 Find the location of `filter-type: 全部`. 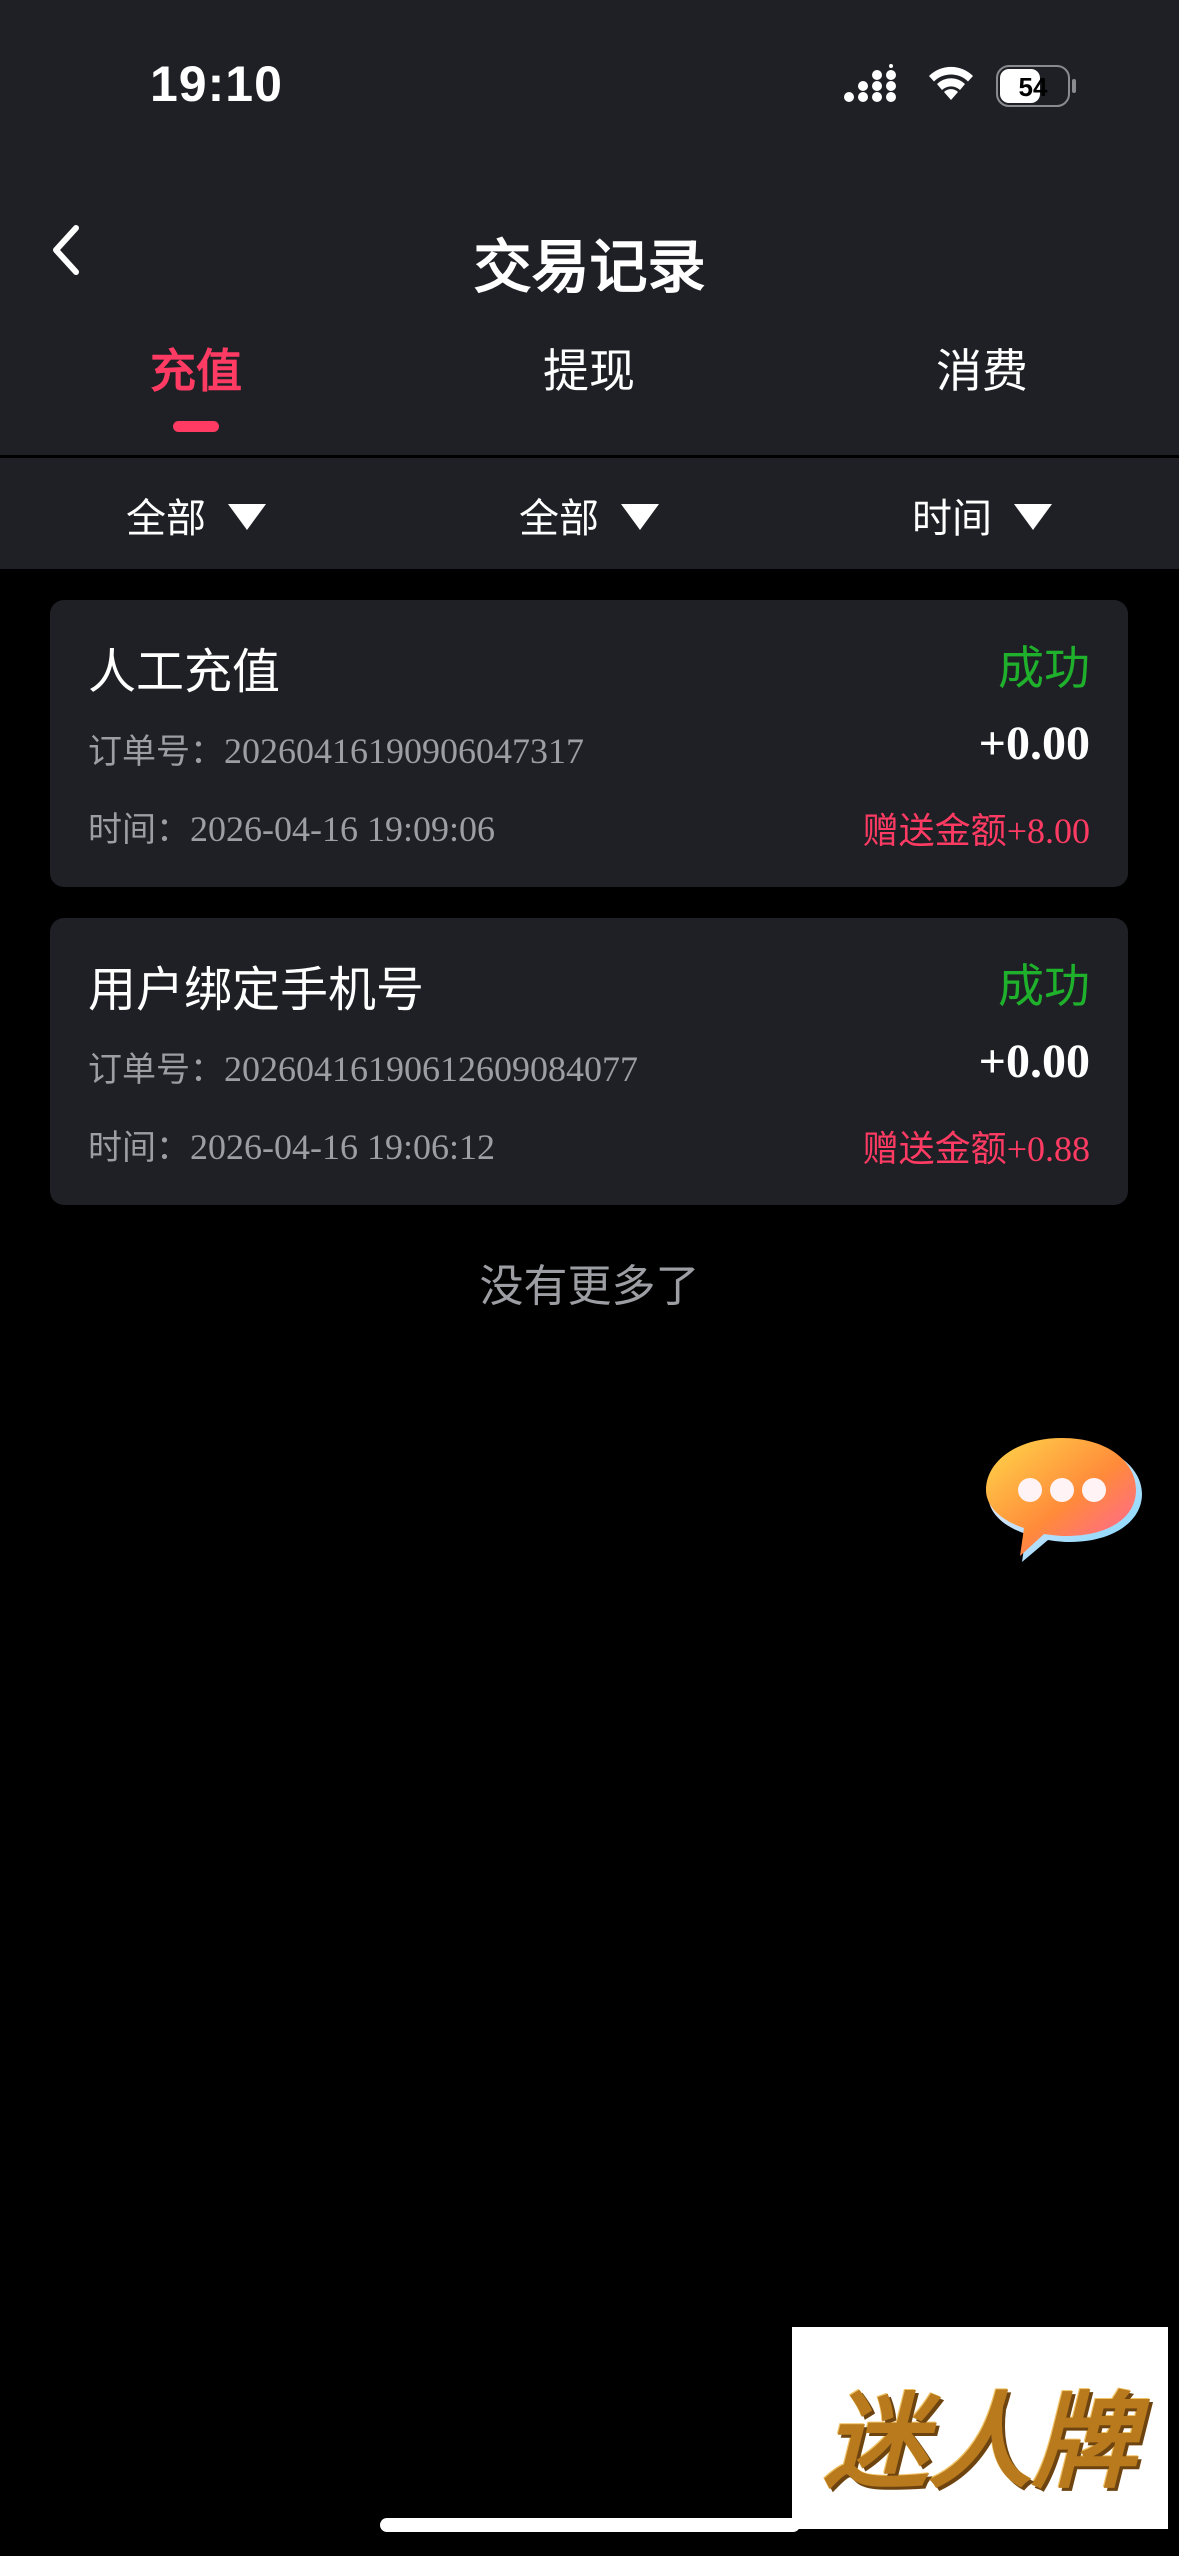

filter-type: 全部 is located at coordinates (196, 515).